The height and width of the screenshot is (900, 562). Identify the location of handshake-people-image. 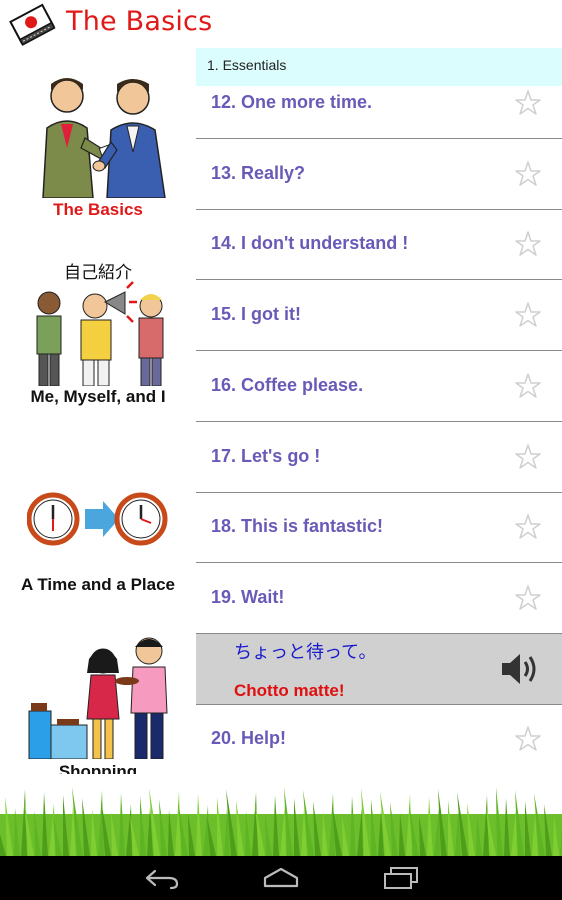
(104, 138).